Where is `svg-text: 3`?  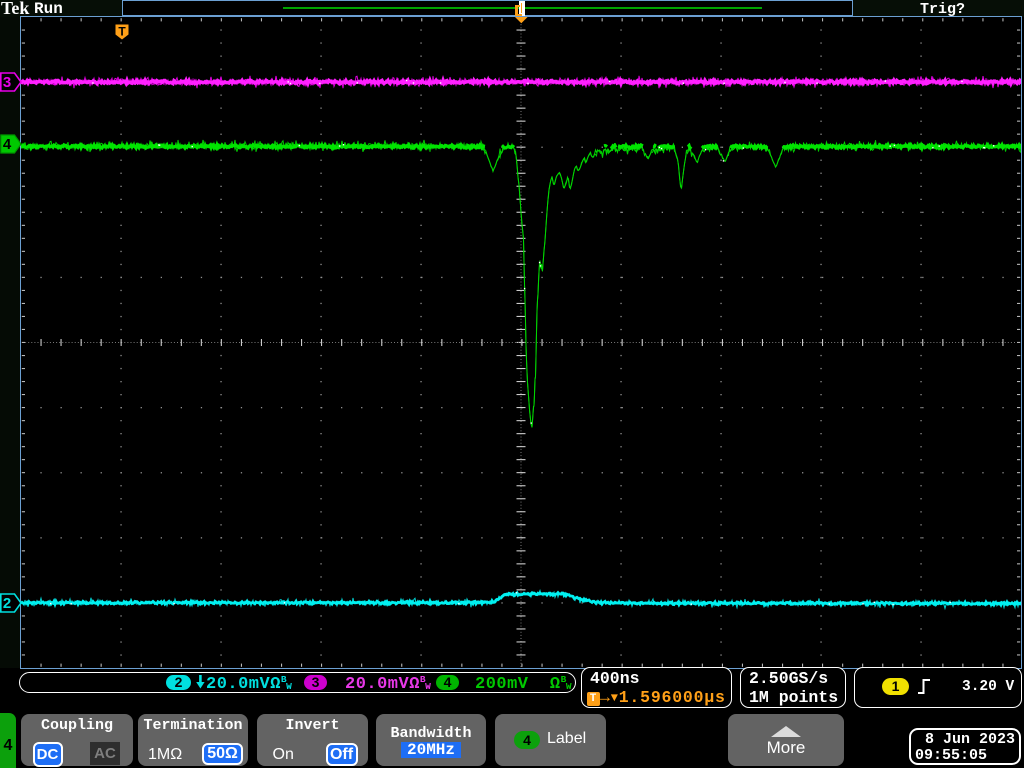
svg-text: 3 is located at coordinates (7, 82).